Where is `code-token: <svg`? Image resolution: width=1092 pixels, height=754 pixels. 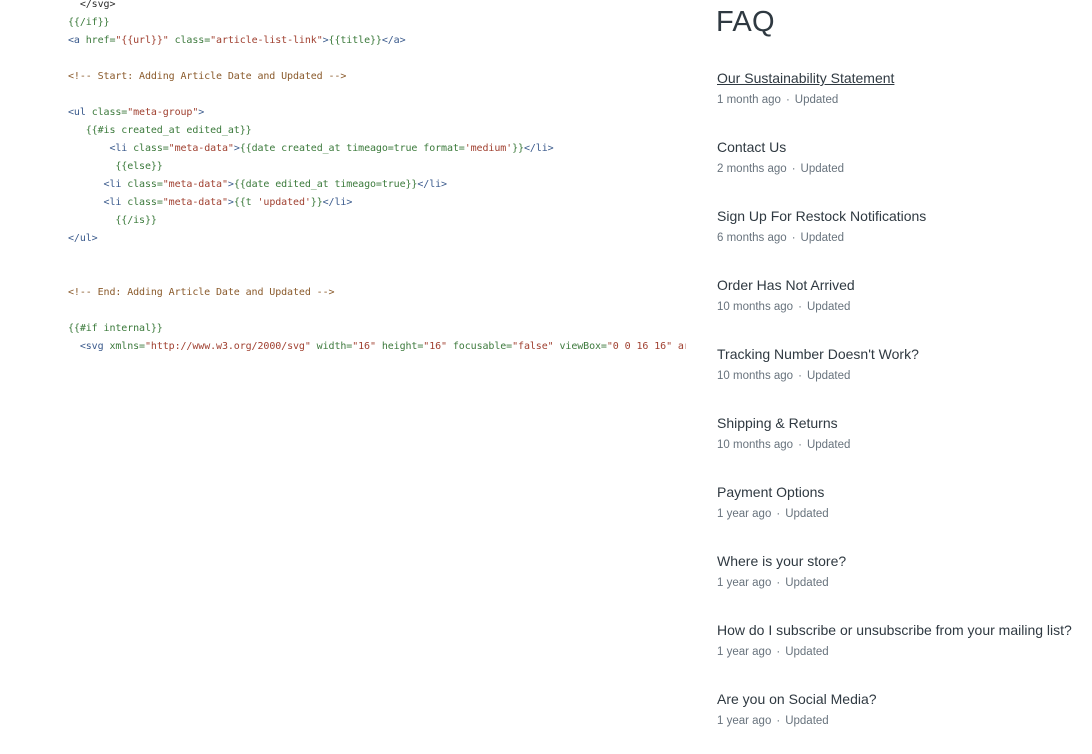
code-token: <svg is located at coordinates (89, 346).